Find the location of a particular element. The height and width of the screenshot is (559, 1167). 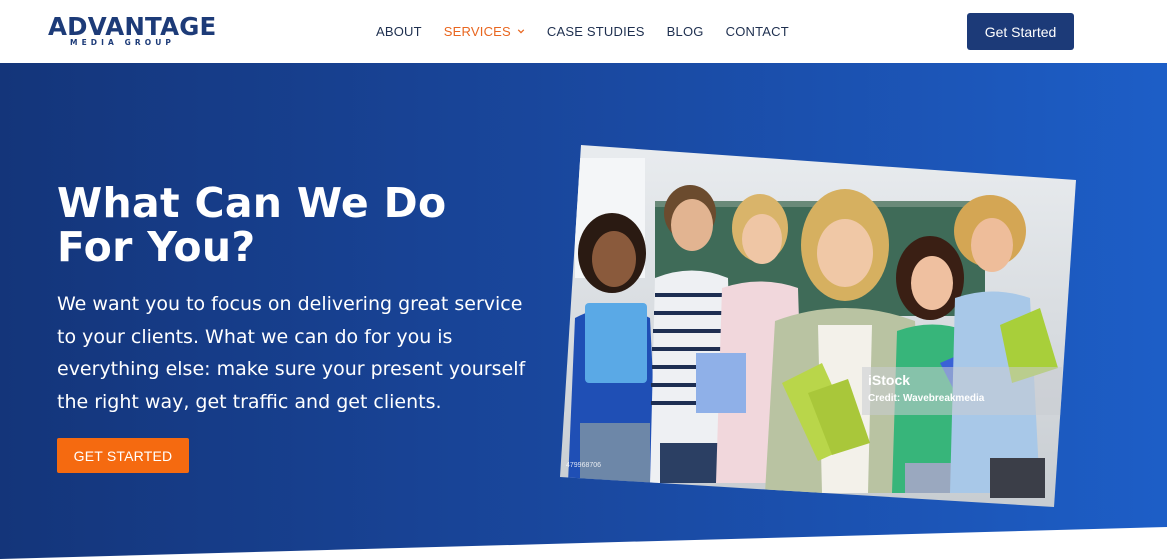

nav-item-blog: BLOG is located at coordinates (685, 32).